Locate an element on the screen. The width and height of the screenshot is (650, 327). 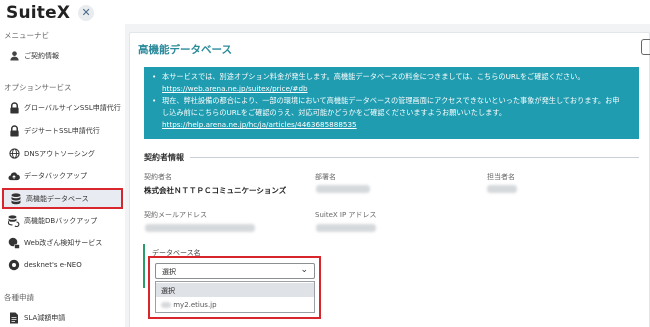
db-accent-bar is located at coordinates (144, 266).